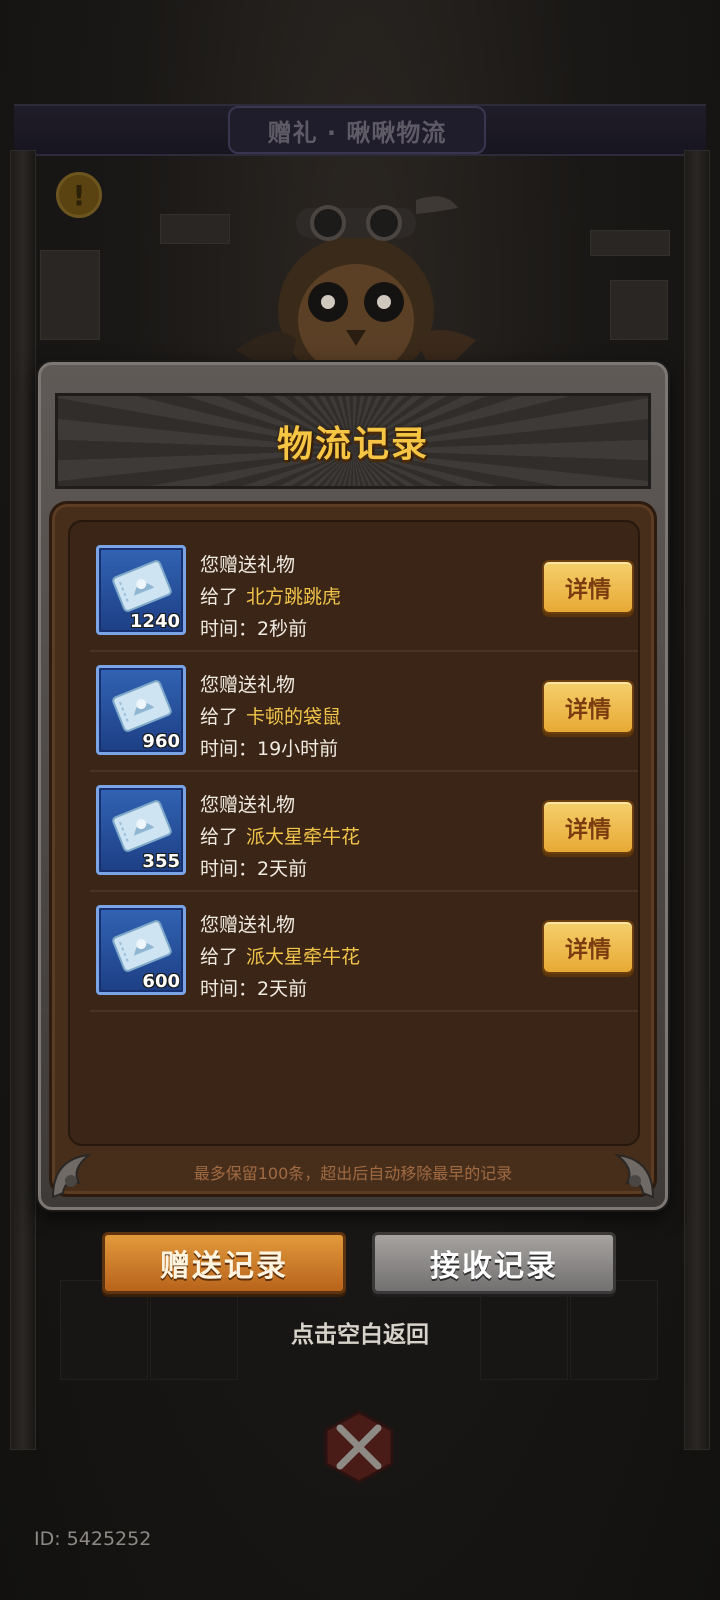  I want to click on list-item: 1240 您赠送礼物 给了 北方跳跳虎 时间：2秒前 详情, so click(364, 592).